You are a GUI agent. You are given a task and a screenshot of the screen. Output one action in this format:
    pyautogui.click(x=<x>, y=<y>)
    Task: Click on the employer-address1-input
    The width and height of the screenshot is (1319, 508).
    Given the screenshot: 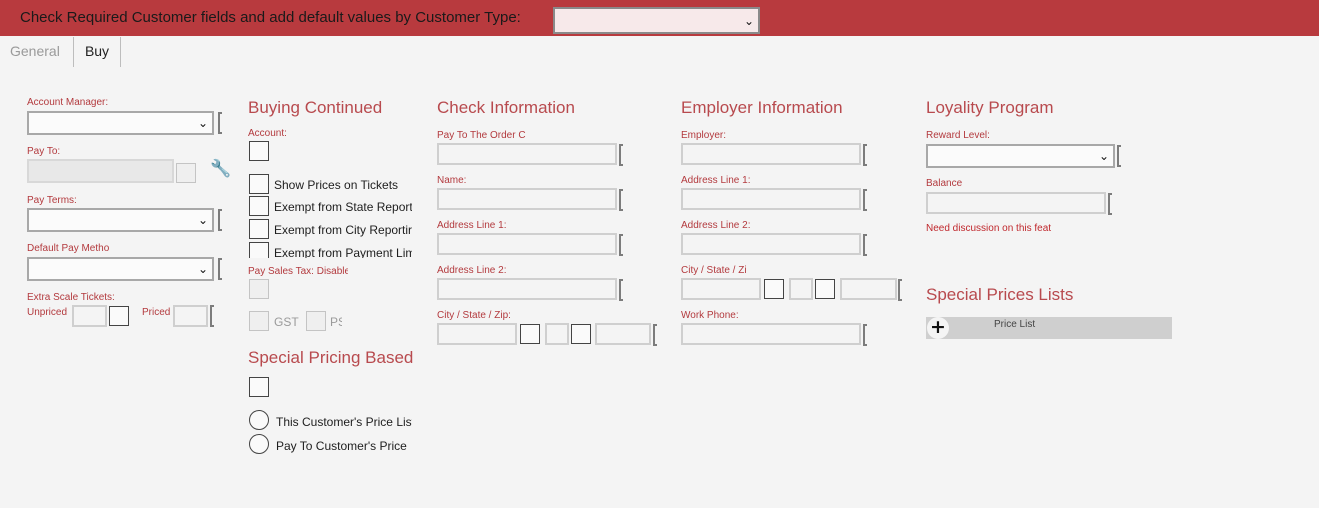 What is the action you would take?
    pyautogui.click(x=771, y=199)
    